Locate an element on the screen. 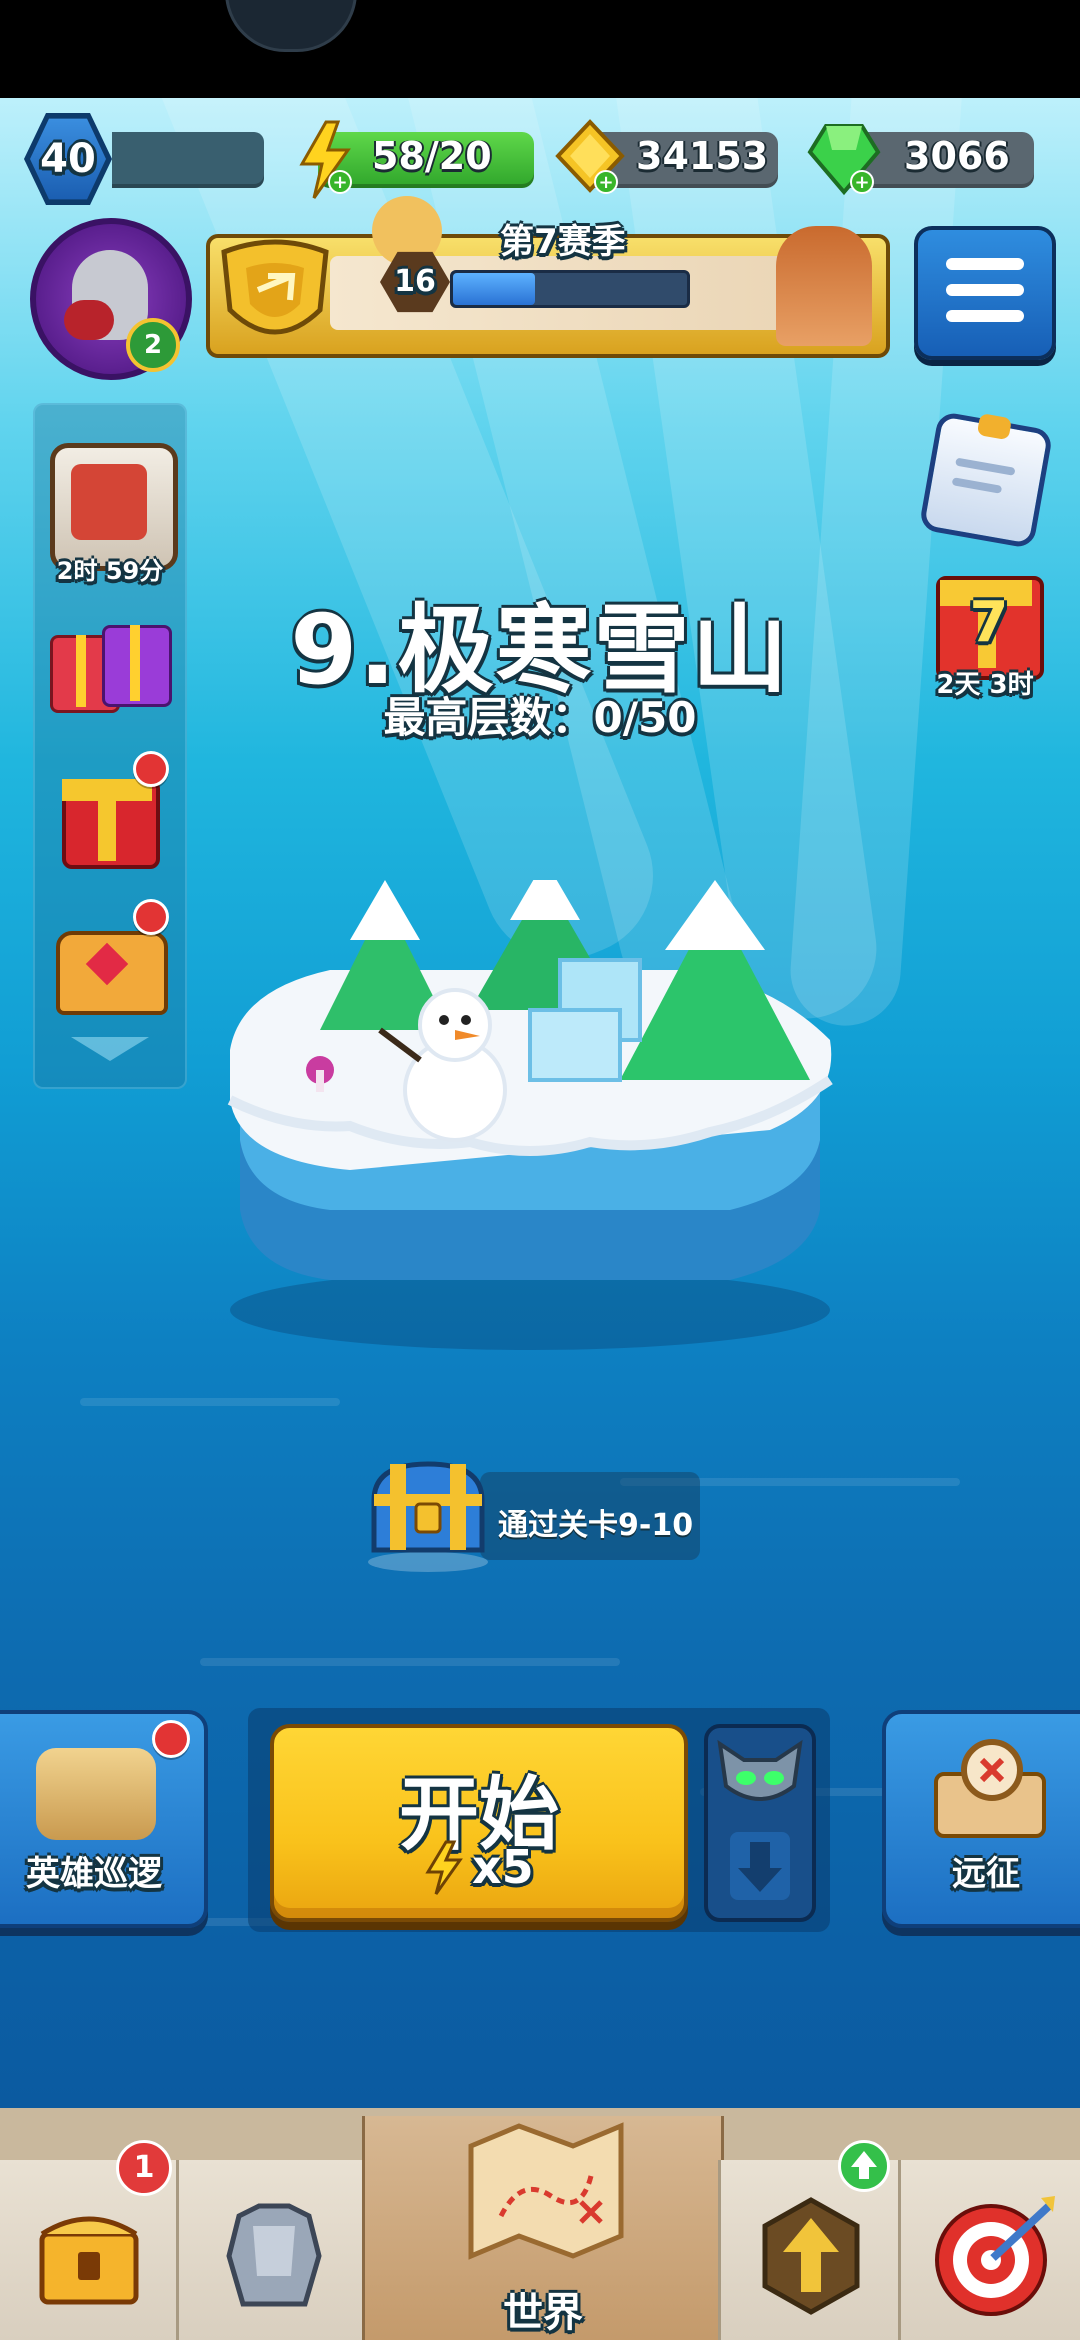 The image size is (1080, 2340). season-progress-track is located at coordinates (570, 289).